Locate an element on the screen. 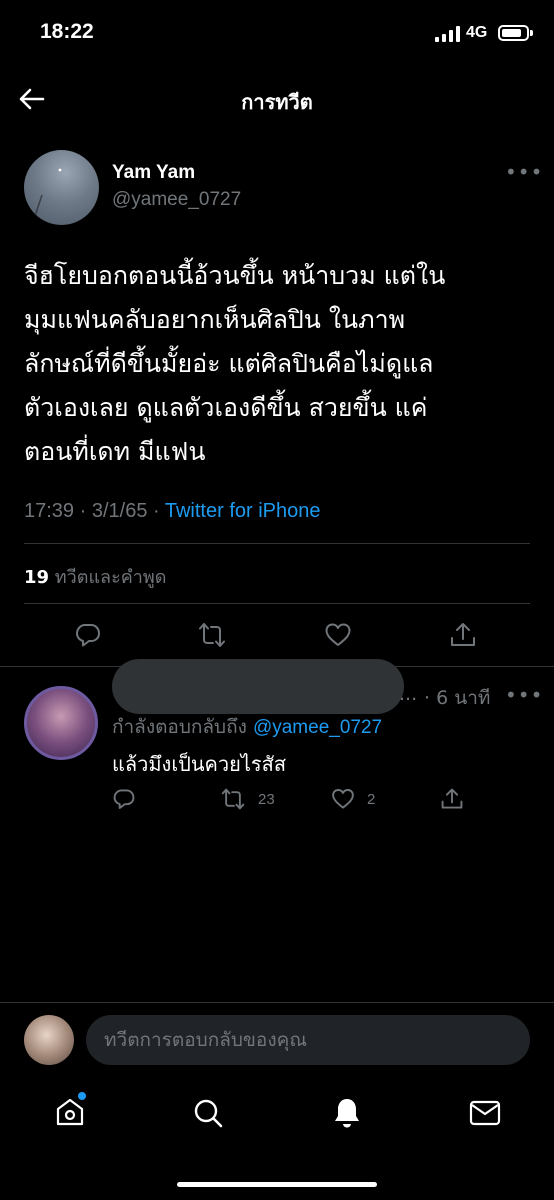 This screenshot has height=1200, width=554. quote-label: ทวีตและคำพูด is located at coordinates (110, 577).